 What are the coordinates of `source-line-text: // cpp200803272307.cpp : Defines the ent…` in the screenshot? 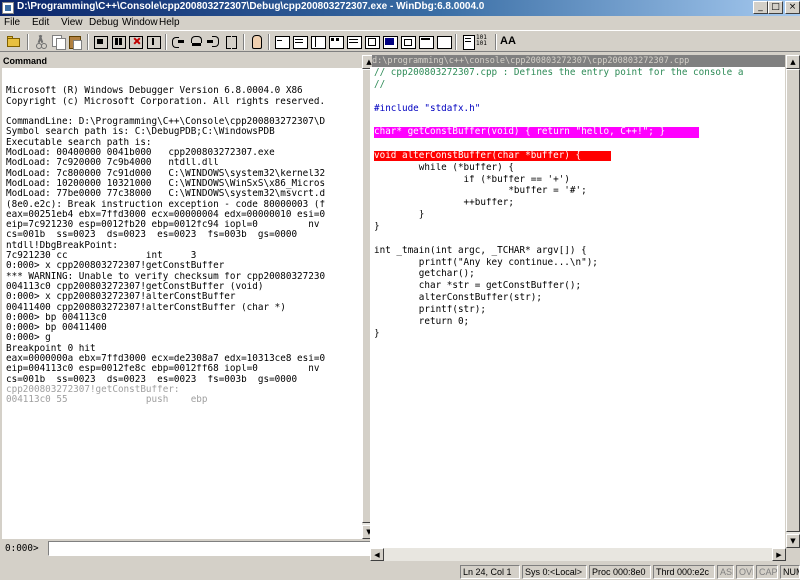 It's located at (559, 73).